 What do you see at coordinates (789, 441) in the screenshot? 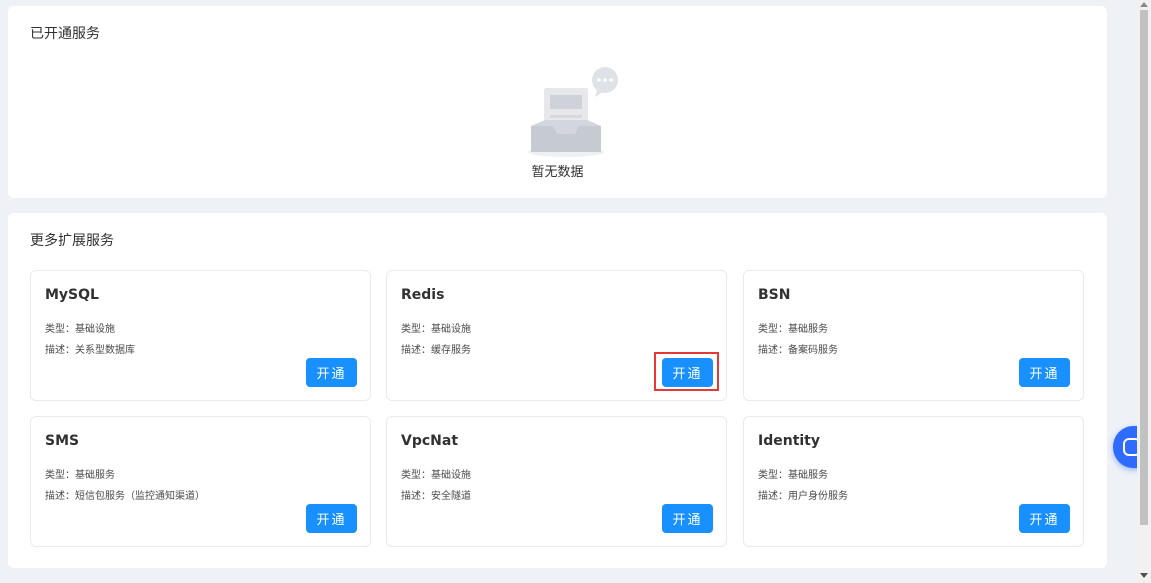
I see `service-name: Identity` at bounding box center [789, 441].